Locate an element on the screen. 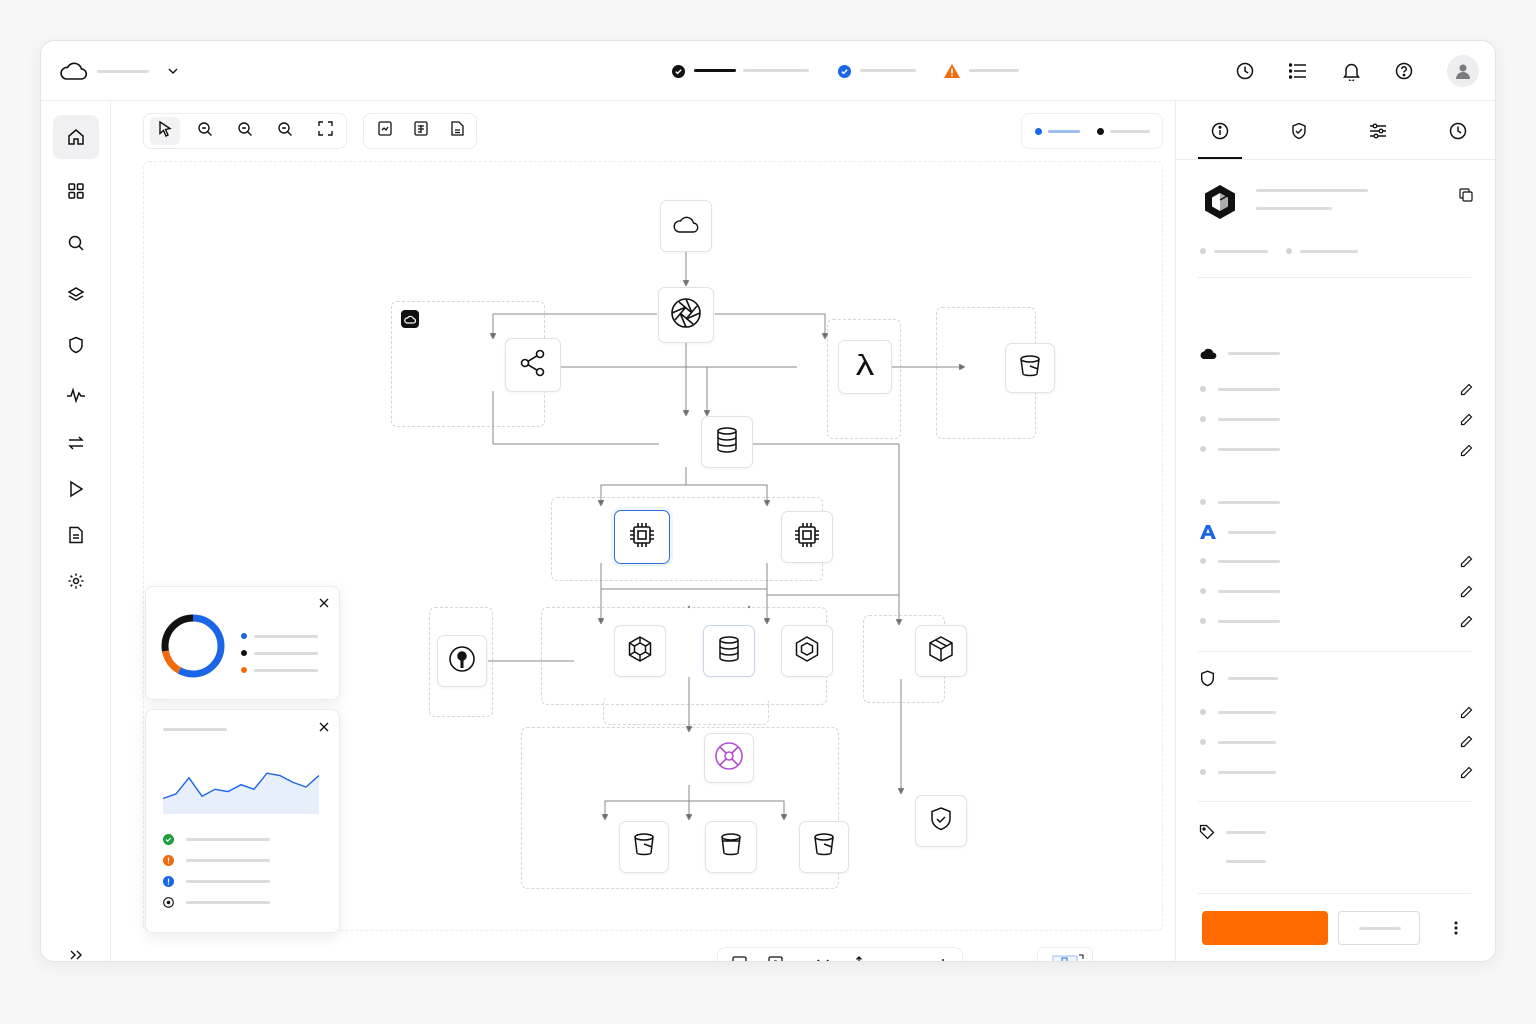 The height and width of the screenshot is (1024, 1536). node-lambda is located at coordinates (865, 367).